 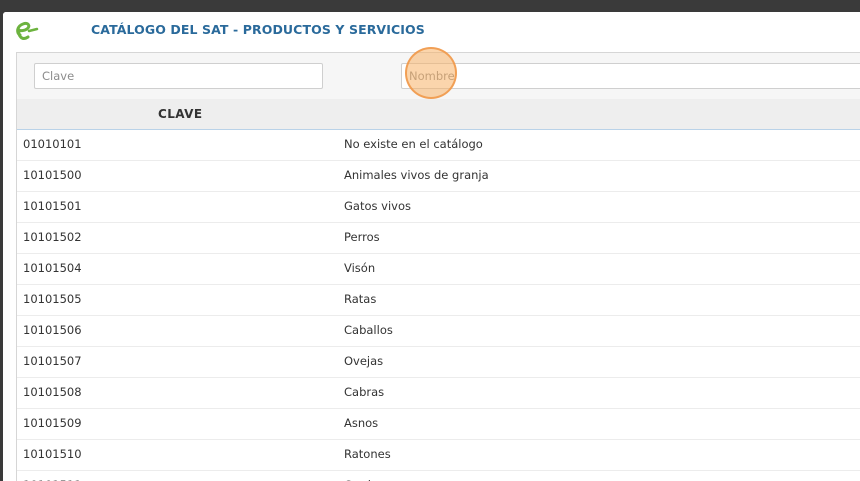 What do you see at coordinates (360, 268) in the screenshot?
I see `cell-nombre: Visón` at bounding box center [360, 268].